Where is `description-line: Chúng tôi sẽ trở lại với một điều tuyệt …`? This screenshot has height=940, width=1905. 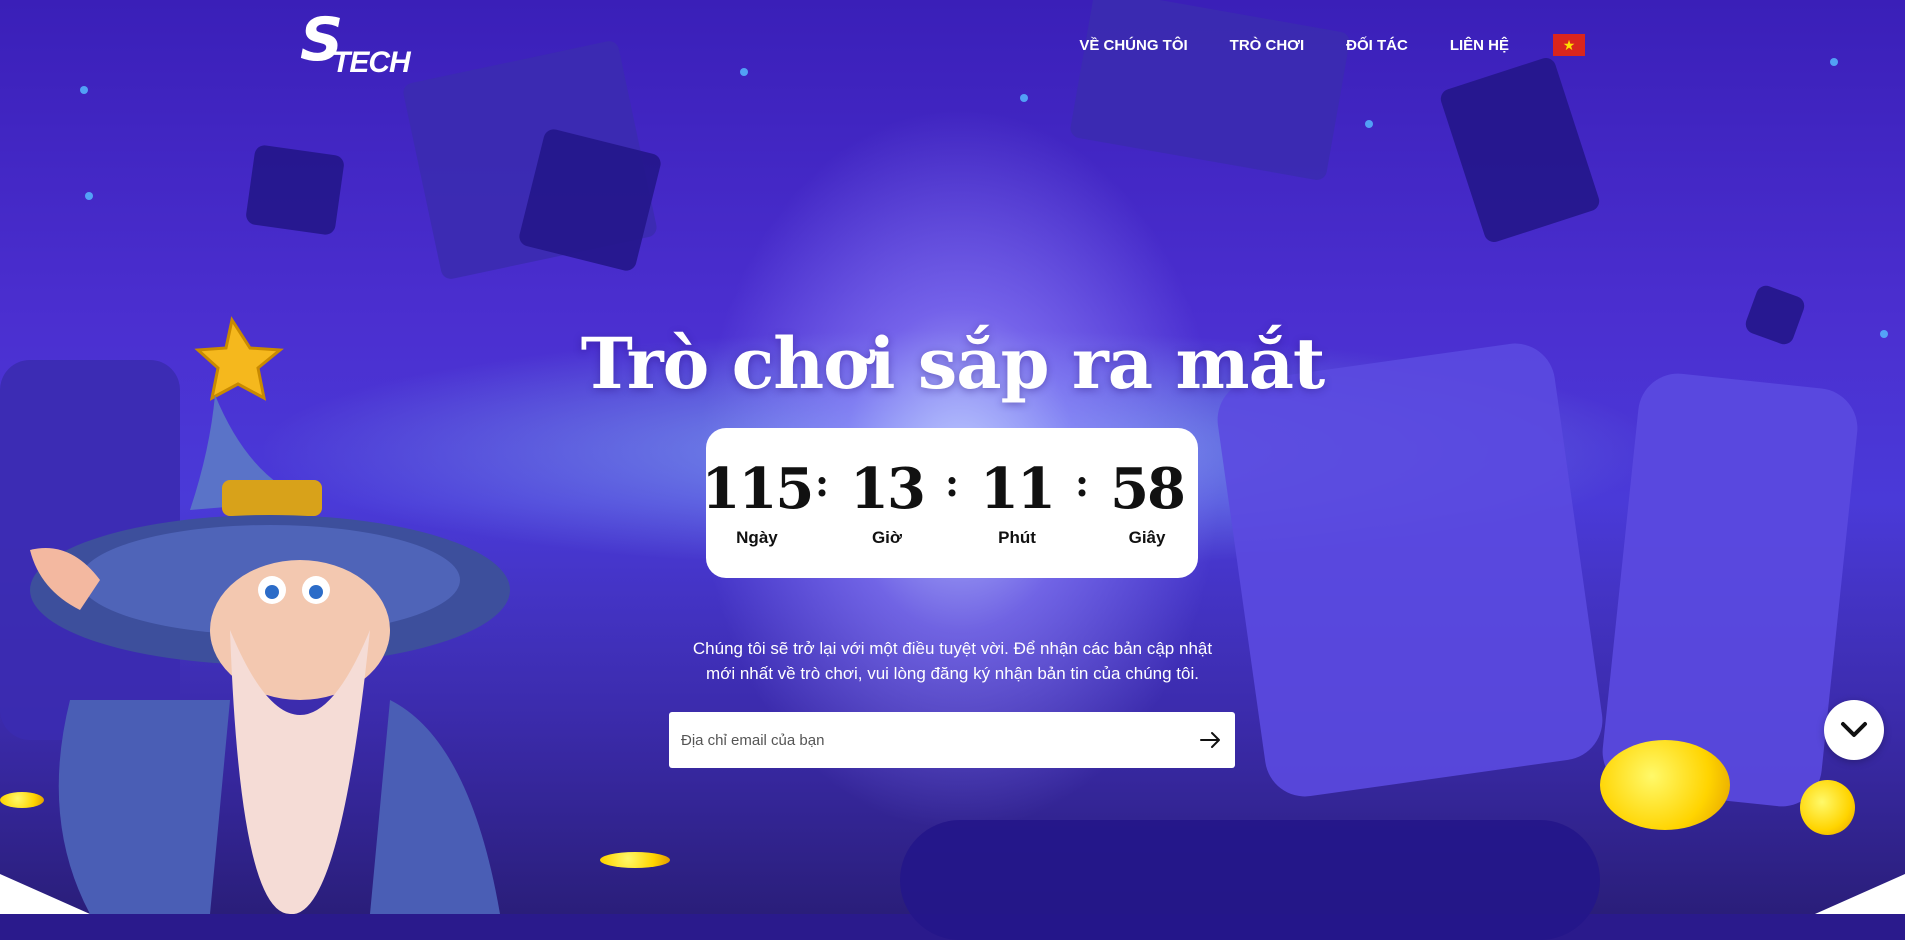
description-line: Chúng tôi sẽ trở lại với một điều tuyệt … is located at coordinates (952, 648).